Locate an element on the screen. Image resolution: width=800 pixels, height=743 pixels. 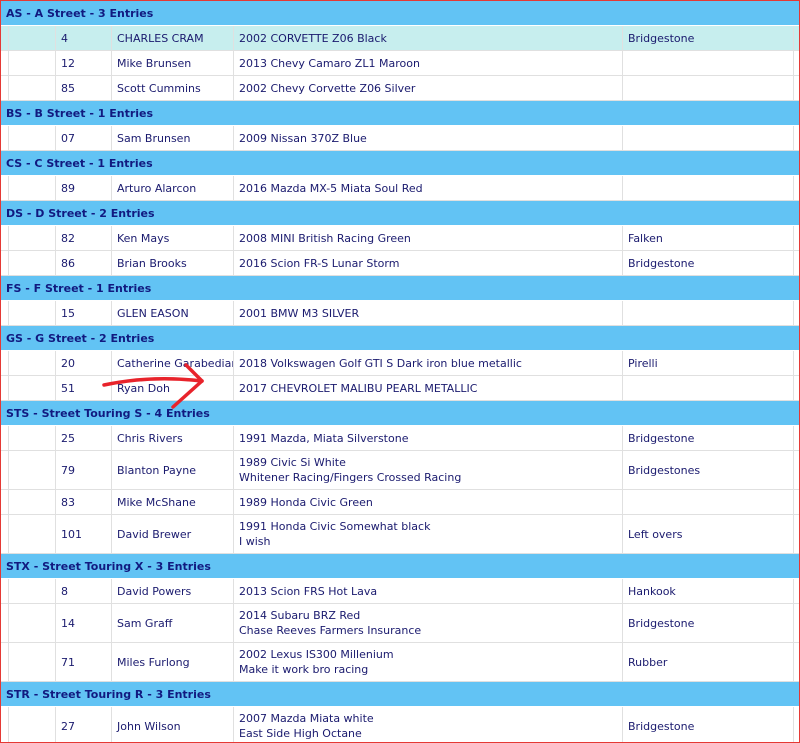
tire-brand: Pirelli is located at coordinates (708, 363).